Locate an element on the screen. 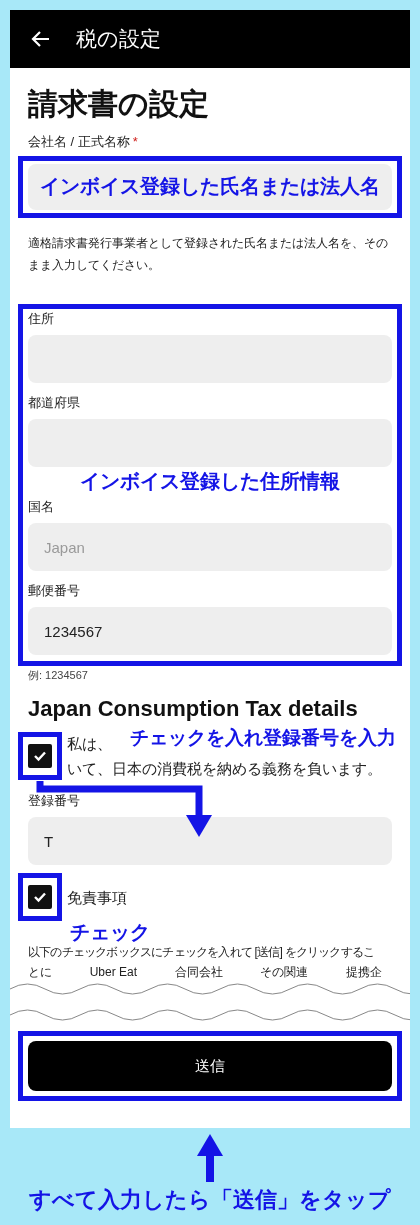 This screenshot has width=420, height=1225. disclaimer-text: 以下のチェックボックスにチェックを入れて [送信] をクリックするこ is located at coordinates (201, 952).